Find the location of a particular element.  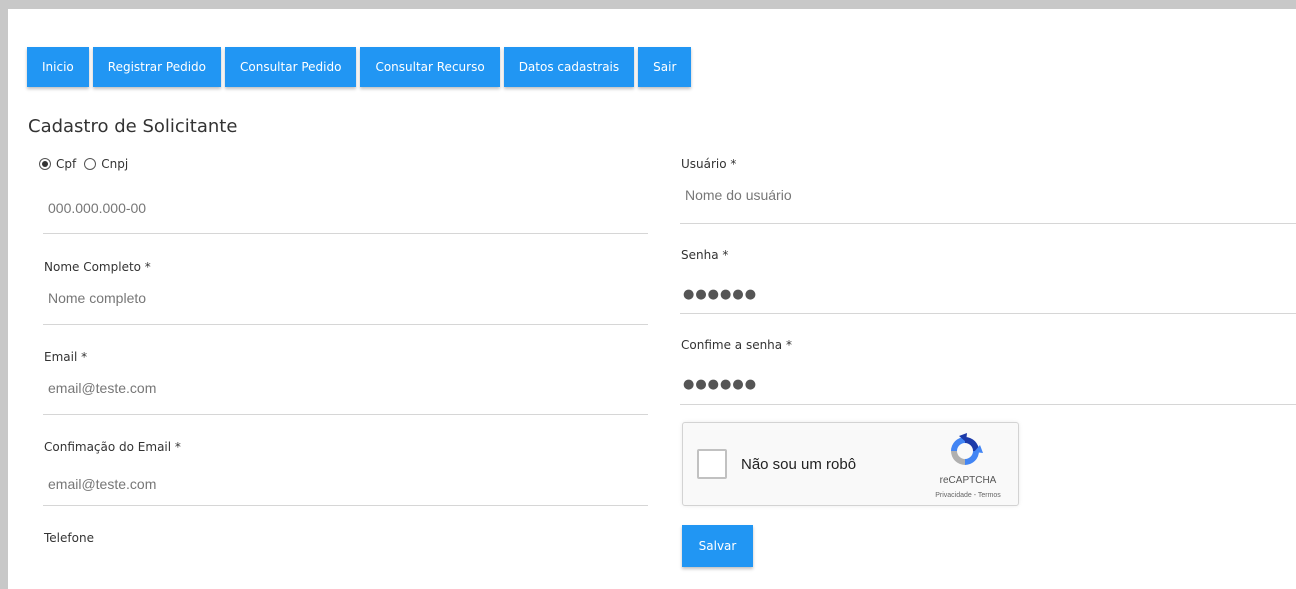

usuario-underline is located at coordinates (988, 223).